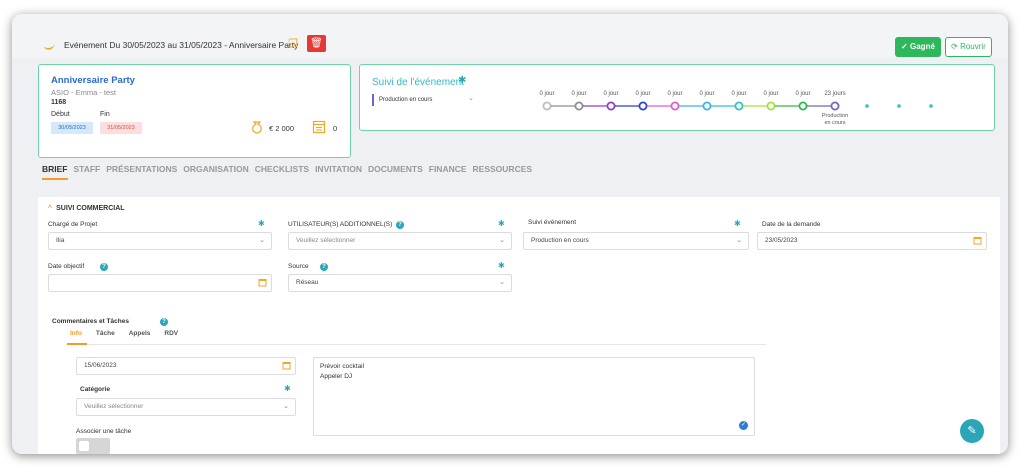 This screenshot has height=476, width=1024. What do you see at coordinates (293, 44) in the screenshot?
I see `copy-icon: ❐` at bounding box center [293, 44].